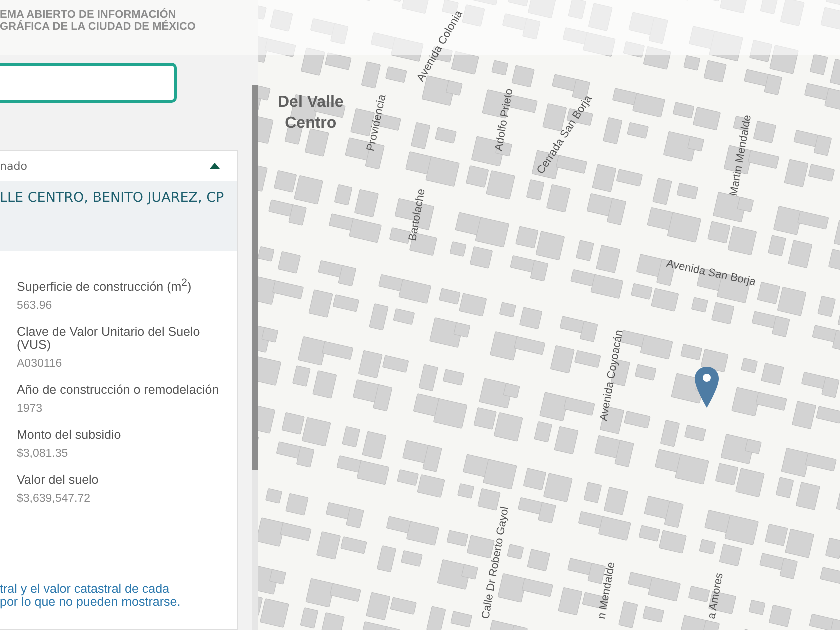 The width and height of the screenshot is (840, 630). I want to click on street-label: Martin Mendalde, so click(741, 156).